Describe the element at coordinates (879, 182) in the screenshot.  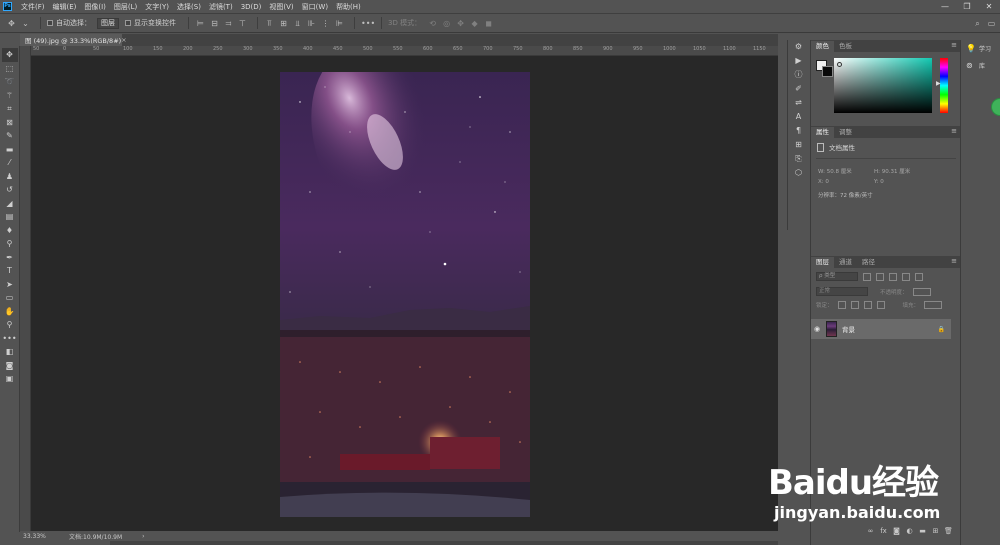
I see `y-field: Y: 0` at that location.